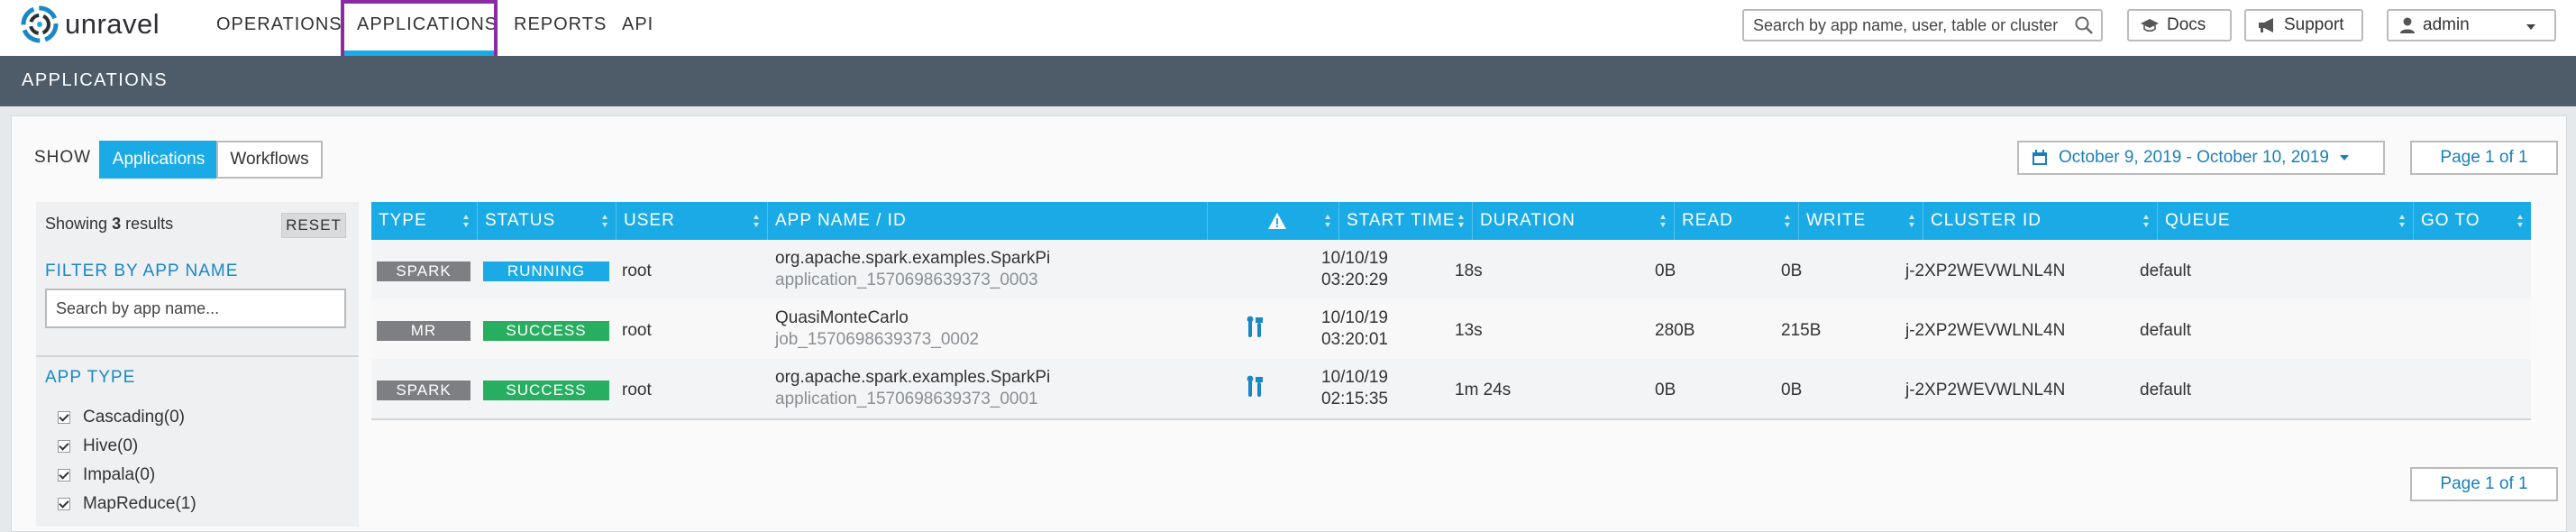 This screenshot has height=532, width=2576. I want to click on page-title: APPLICATIONS, so click(95, 80).